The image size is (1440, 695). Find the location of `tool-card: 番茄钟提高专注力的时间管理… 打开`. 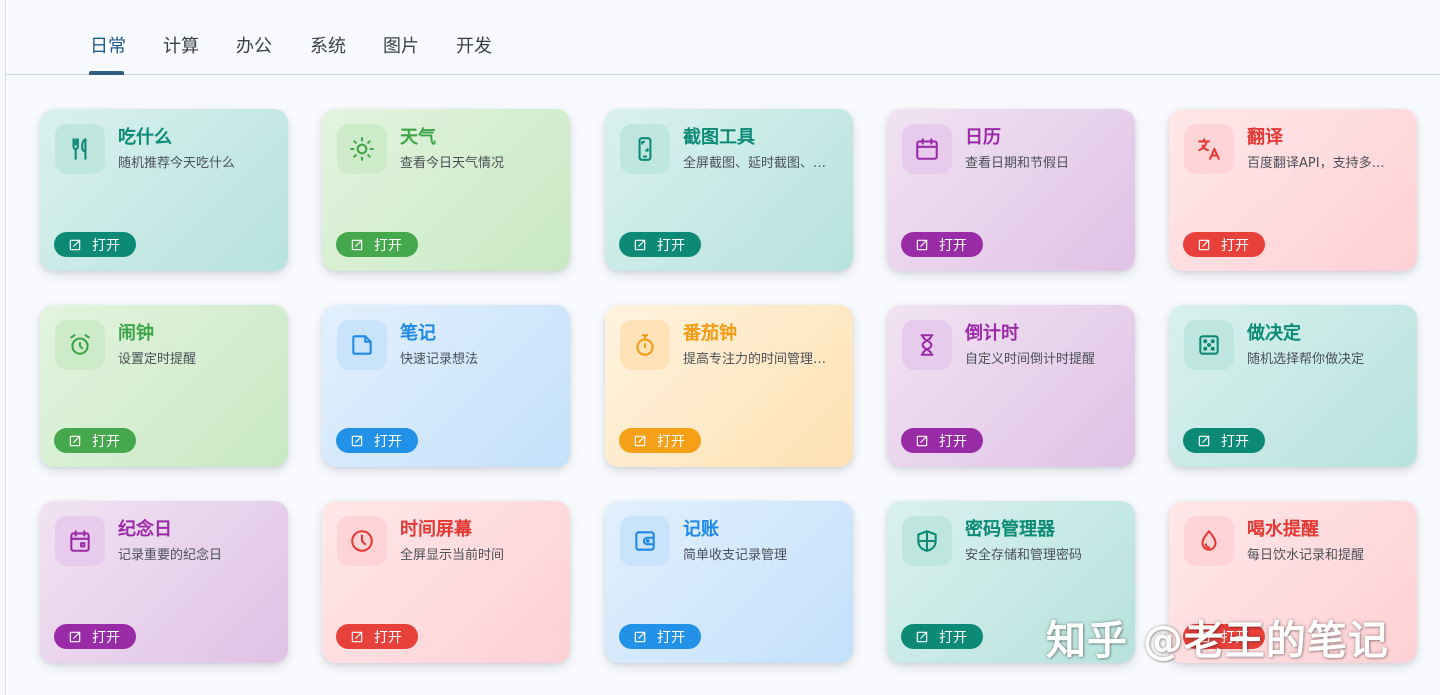

tool-card: 番茄钟提高专注力的时间管理… 打开 is located at coordinates (729, 386).